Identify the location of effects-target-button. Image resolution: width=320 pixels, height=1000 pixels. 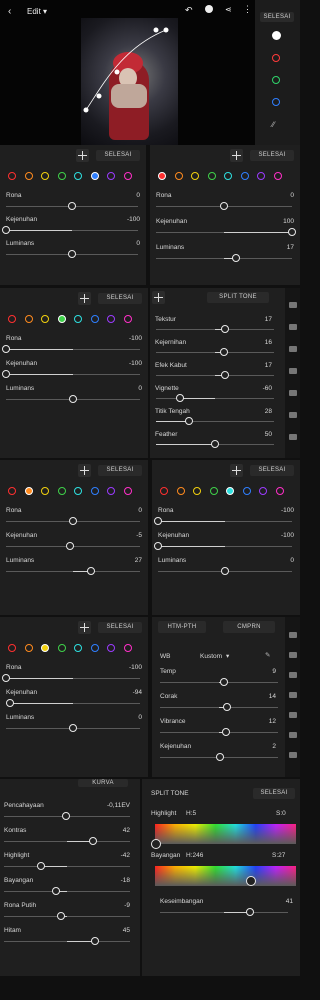
(158, 297).